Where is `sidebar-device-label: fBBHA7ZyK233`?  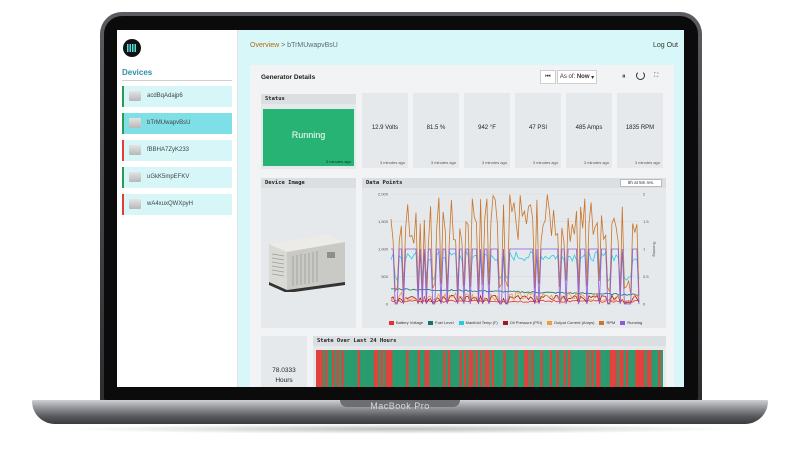 sidebar-device-label: fBBHA7ZyK233 is located at coordinates (168, 150).